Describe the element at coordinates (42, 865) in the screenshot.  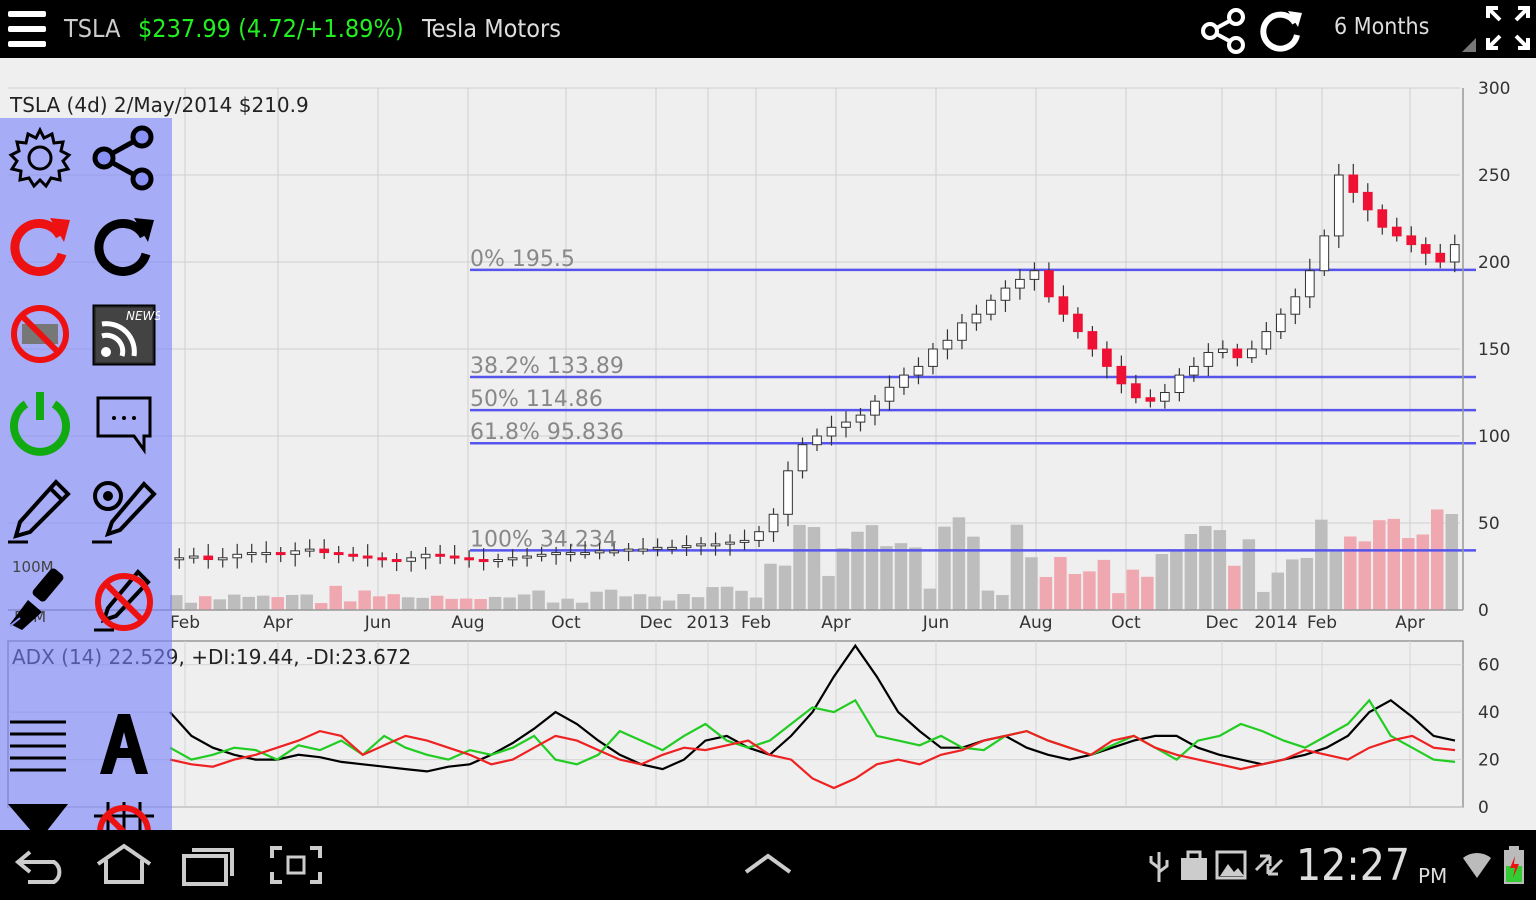
I see `back-icon` at that location.